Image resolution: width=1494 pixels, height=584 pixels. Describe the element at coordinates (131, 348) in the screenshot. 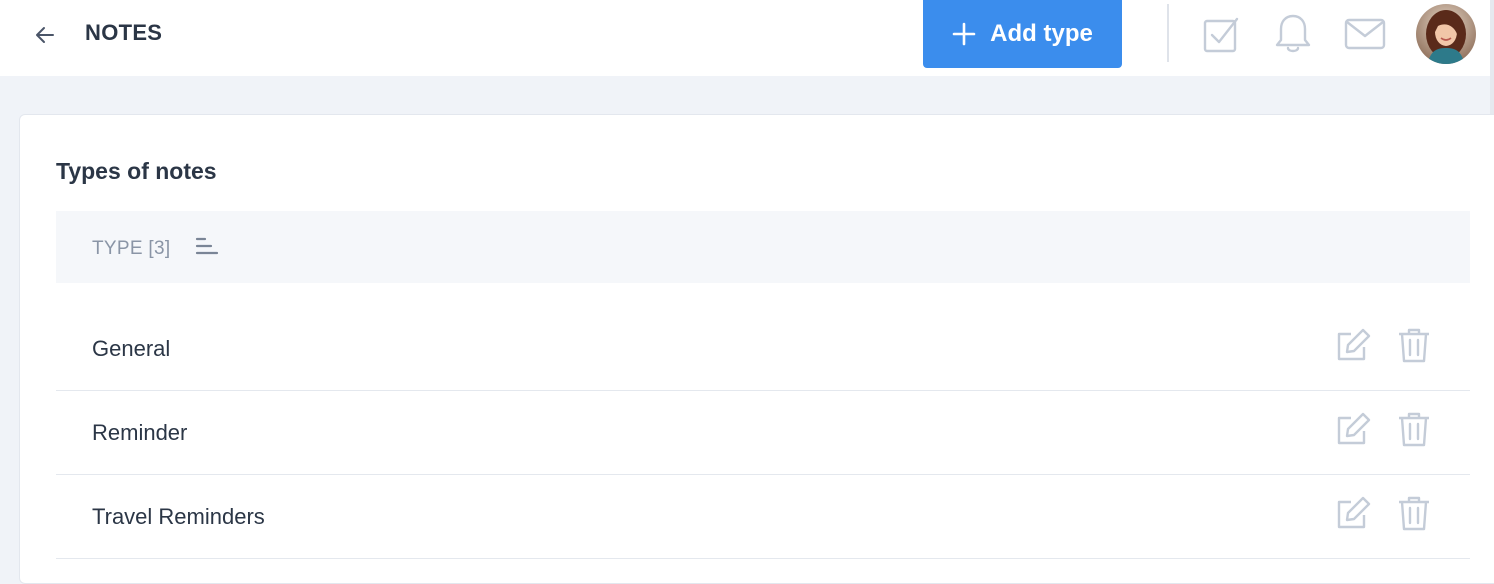

I see `row-label: General` at that location.